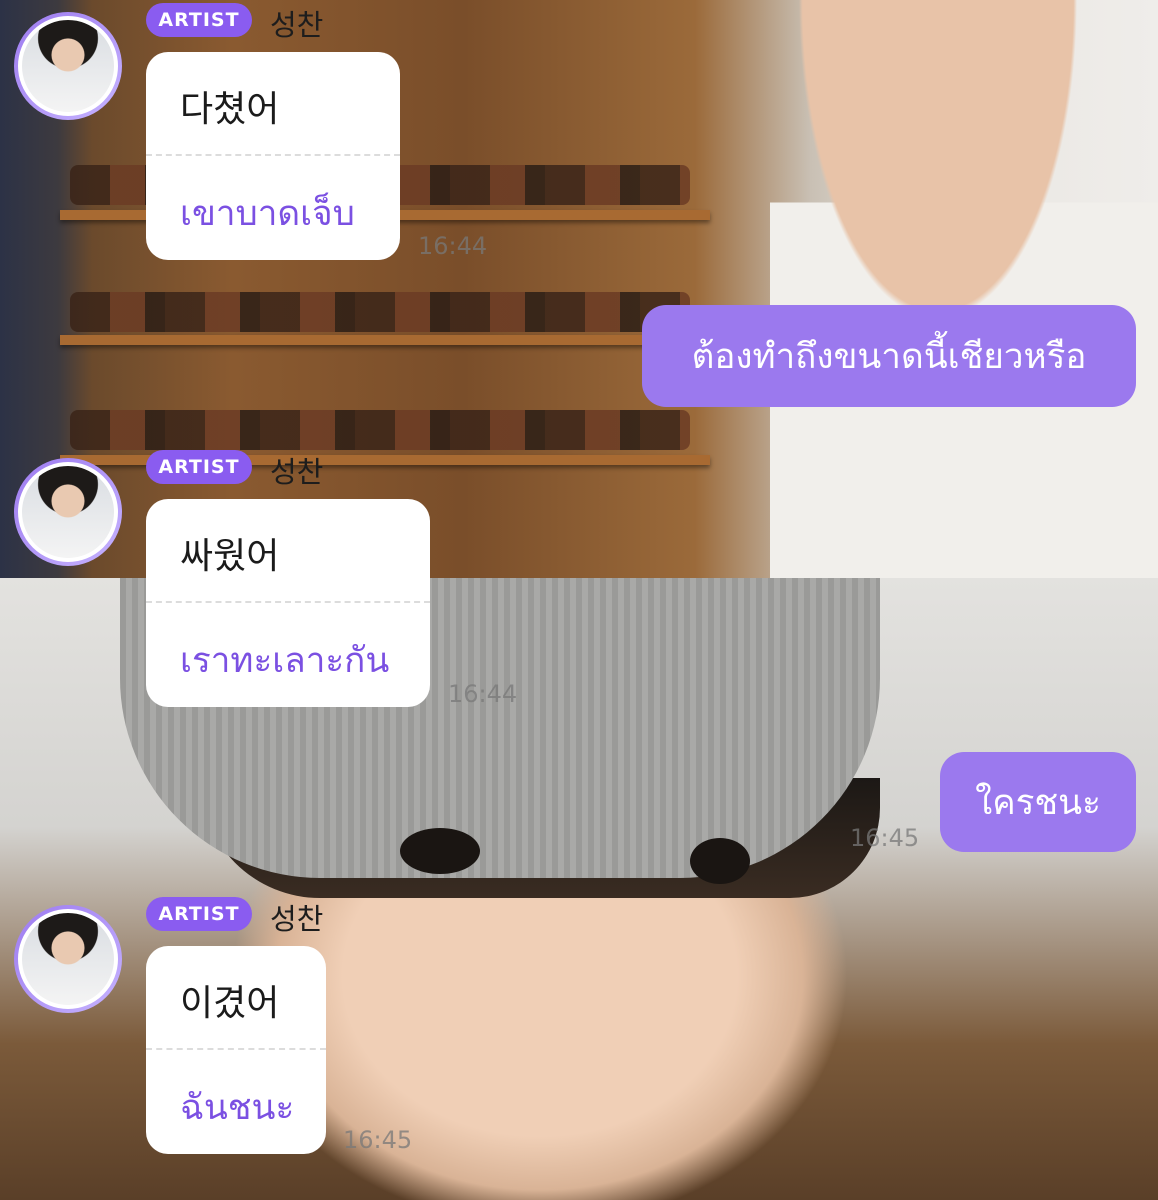 The height and width of the screenshot is (1200, 1158). What do you see at coordinates (385, 340) in the screenshot?
I see `shelf` at bounding box center [385, 340].